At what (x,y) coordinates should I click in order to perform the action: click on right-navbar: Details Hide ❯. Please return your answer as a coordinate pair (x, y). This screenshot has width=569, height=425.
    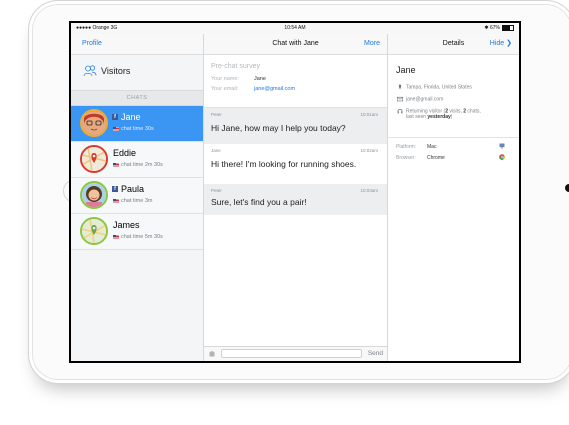
    Looking at the image, I should click on (453, 44).